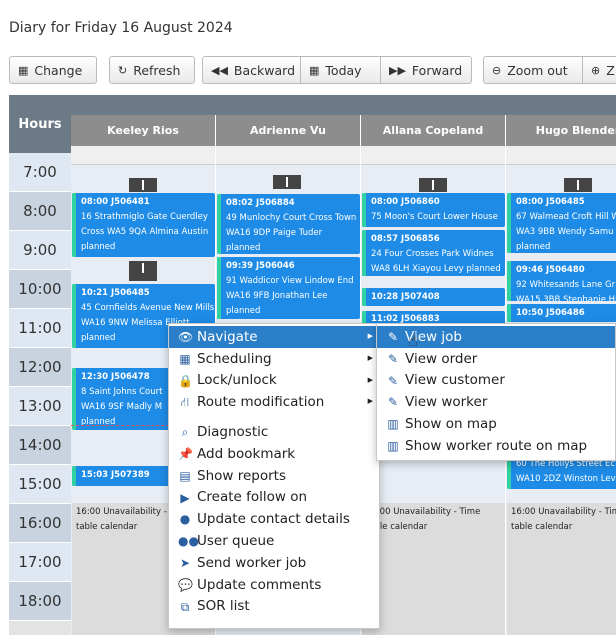  Describe the element at coordinates (40, 124) in the screenshot. I see `hours-header: Hours` at that location.